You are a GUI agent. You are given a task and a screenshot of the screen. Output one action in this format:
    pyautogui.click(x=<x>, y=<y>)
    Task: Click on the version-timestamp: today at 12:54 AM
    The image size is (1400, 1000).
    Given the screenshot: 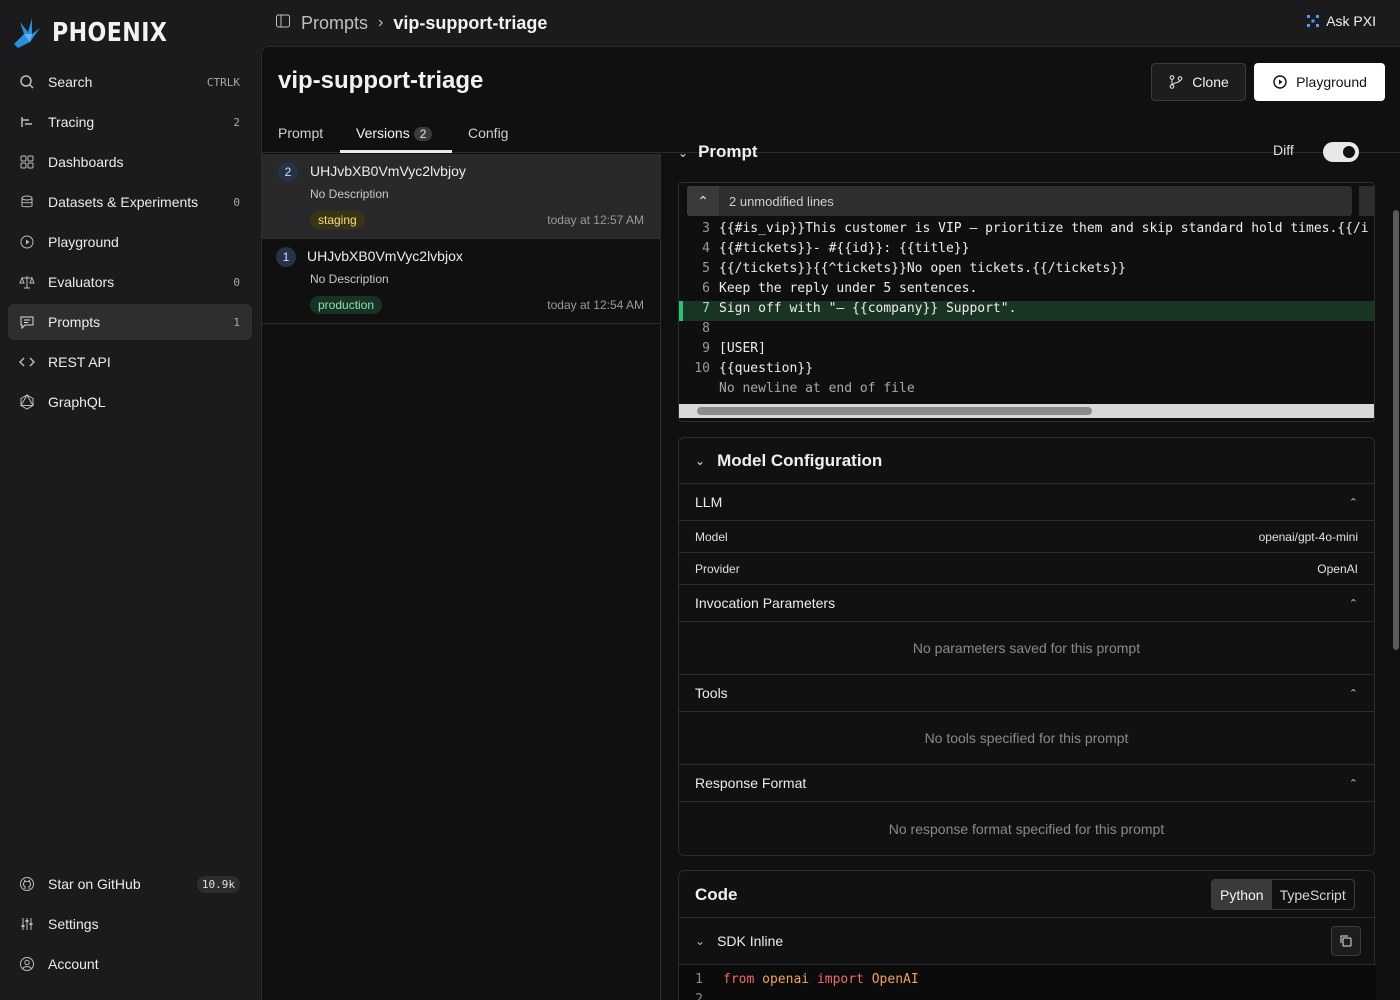 What is the action you would take?
    pyautogui.click(x=595, y=305)
    